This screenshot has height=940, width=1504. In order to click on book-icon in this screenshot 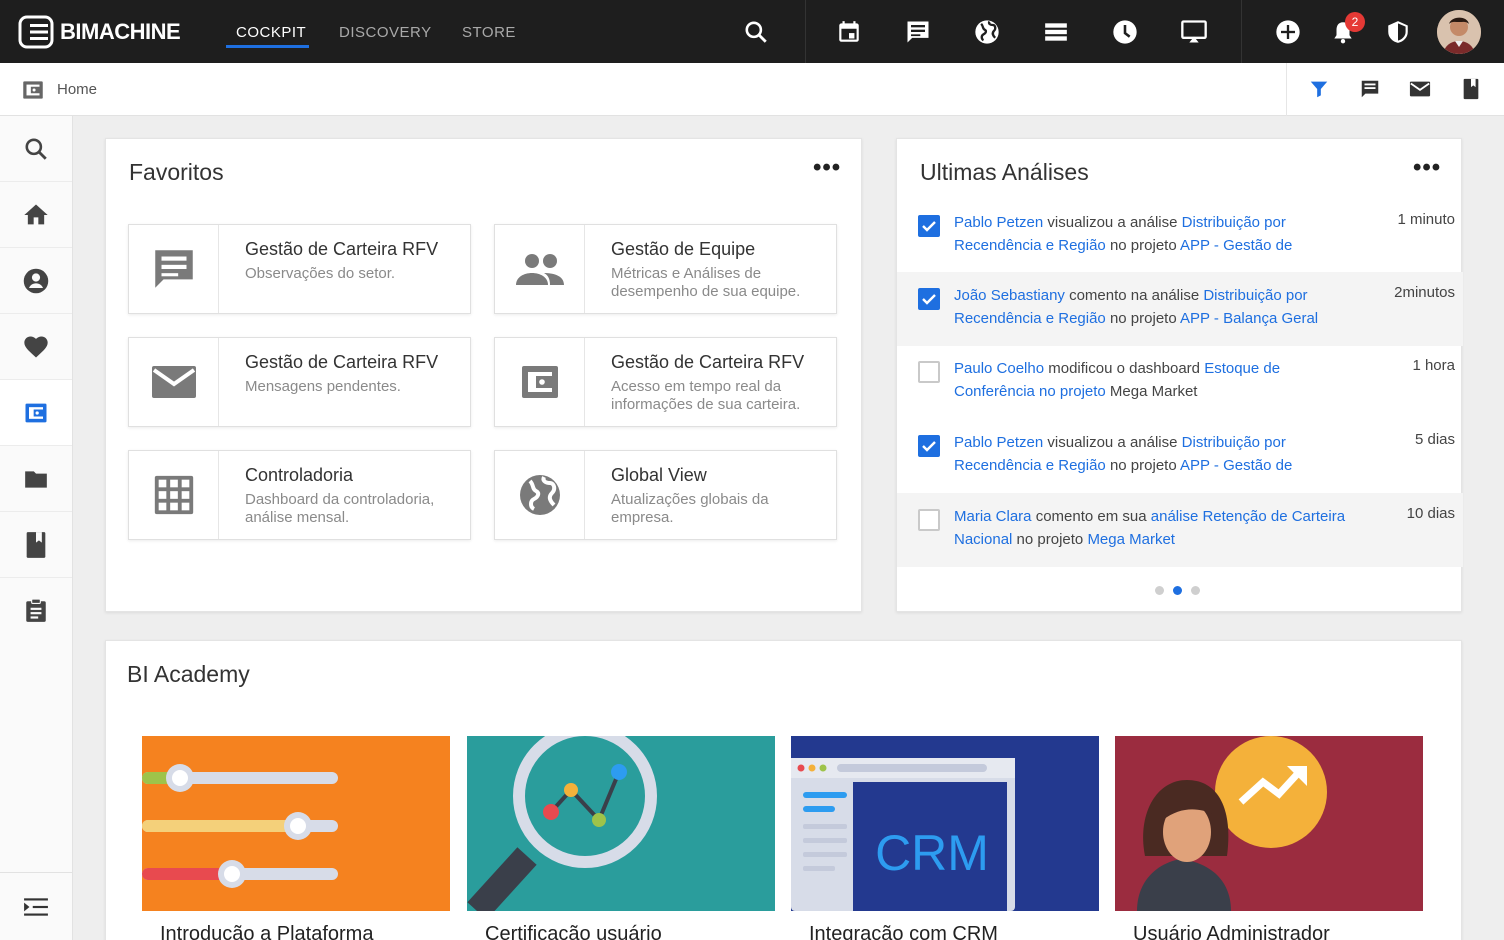, I will do `click(1471, 89)`.